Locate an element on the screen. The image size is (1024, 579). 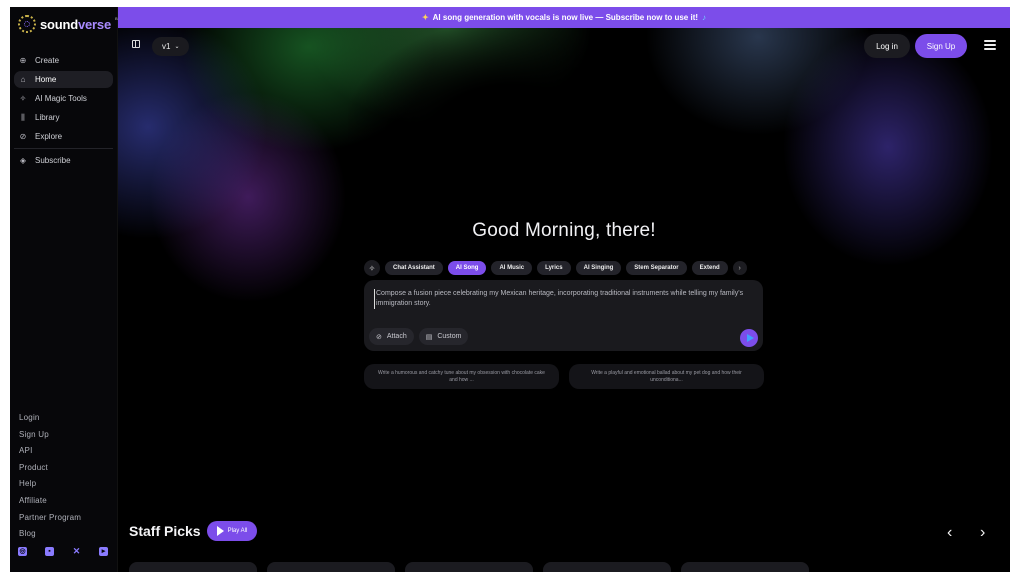
send-icon is located at coordinates (750, 338).